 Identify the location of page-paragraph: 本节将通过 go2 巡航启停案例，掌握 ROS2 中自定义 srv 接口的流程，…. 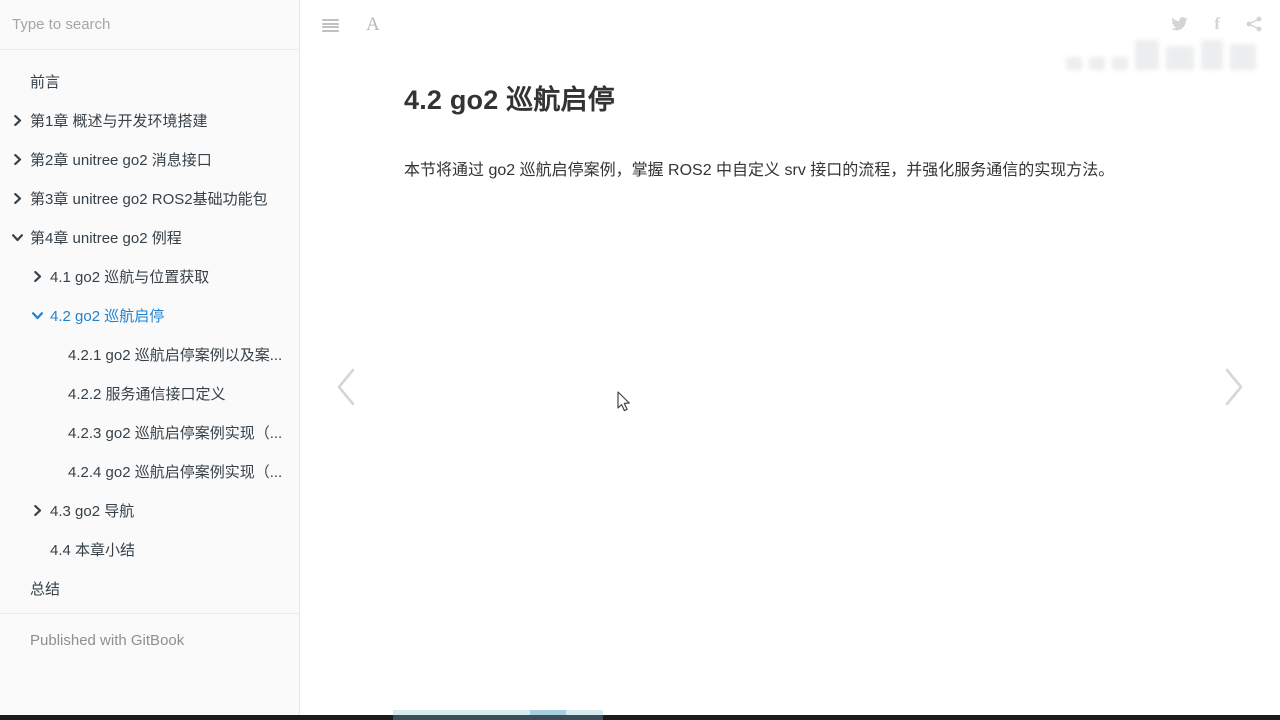
(759, 170).